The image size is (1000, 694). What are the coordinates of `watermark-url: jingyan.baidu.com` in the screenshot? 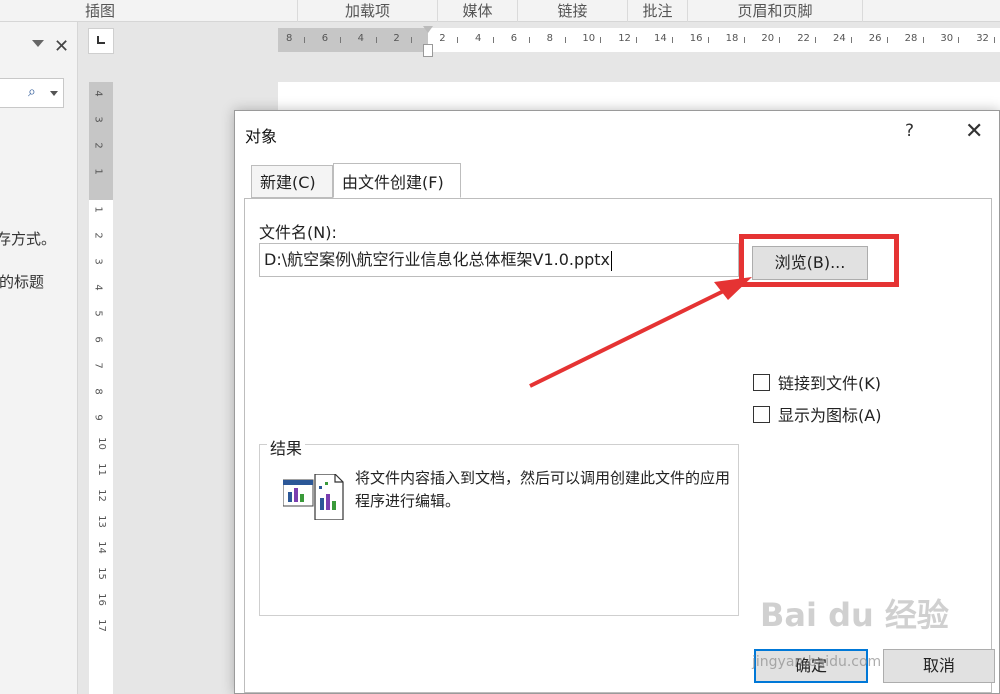 It's located at (817, 662).